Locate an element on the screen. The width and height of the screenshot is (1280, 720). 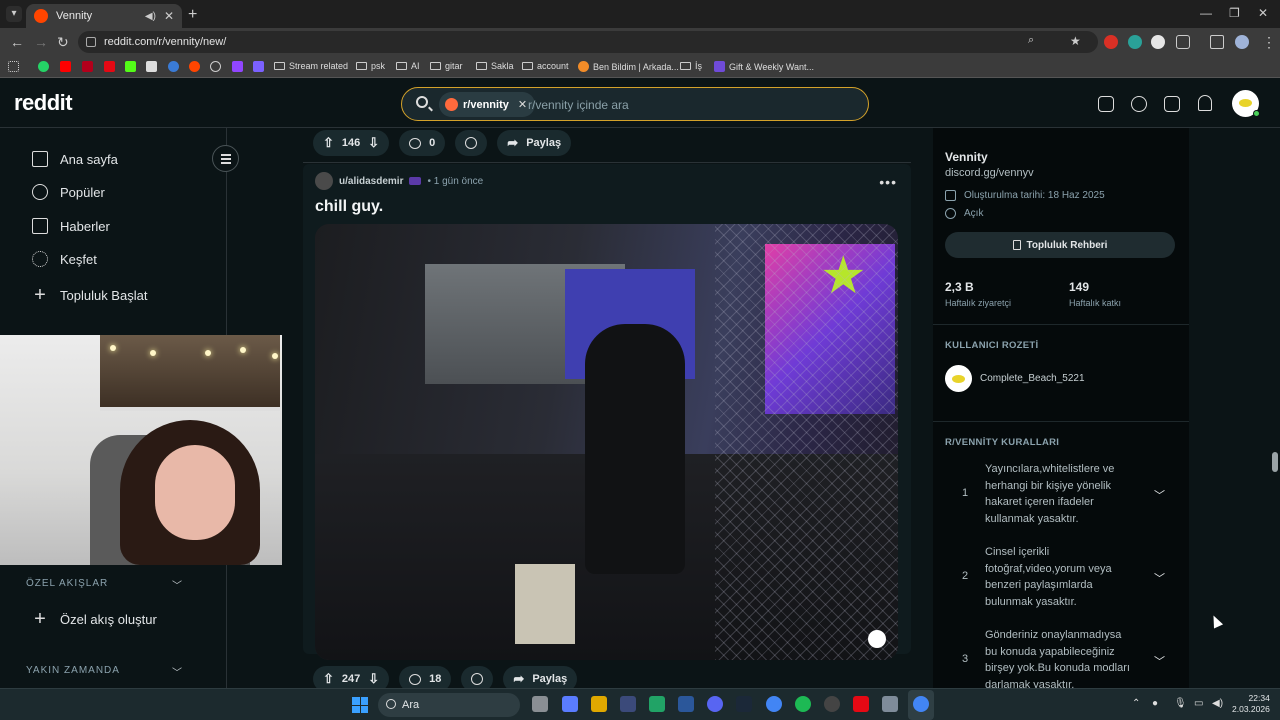
sidebar-item-explore: Keşfet is located at coordinates (64, 259).